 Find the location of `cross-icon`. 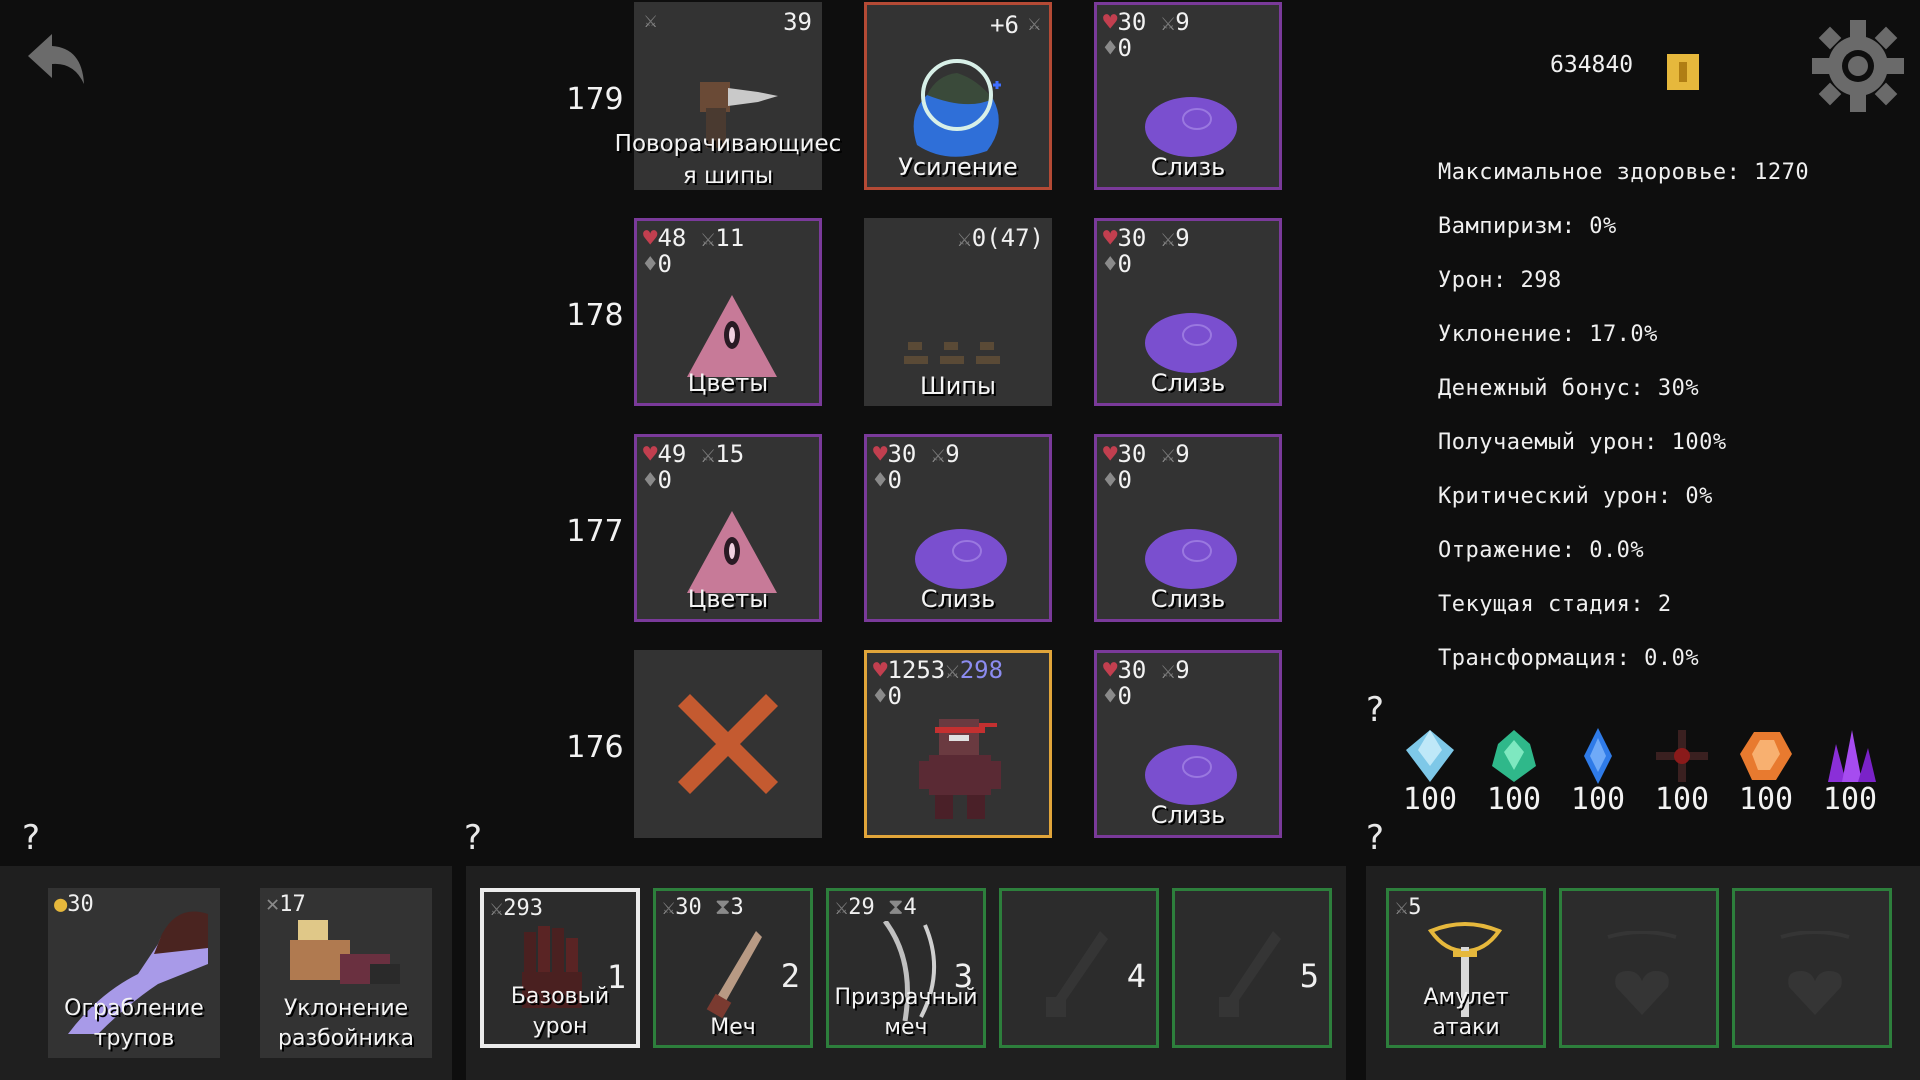

cross-icon is located at coordinates (728, 744).